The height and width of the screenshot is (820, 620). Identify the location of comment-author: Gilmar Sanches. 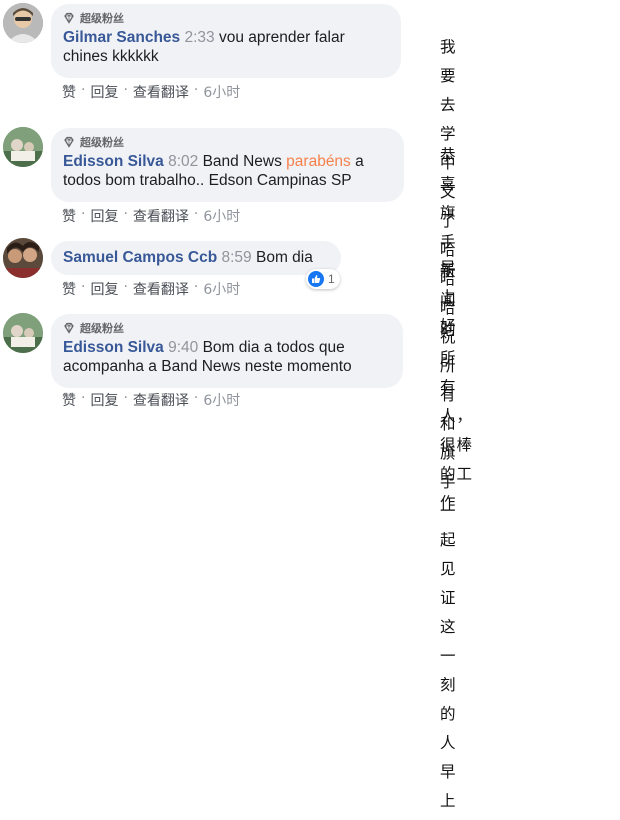
(121, 37).